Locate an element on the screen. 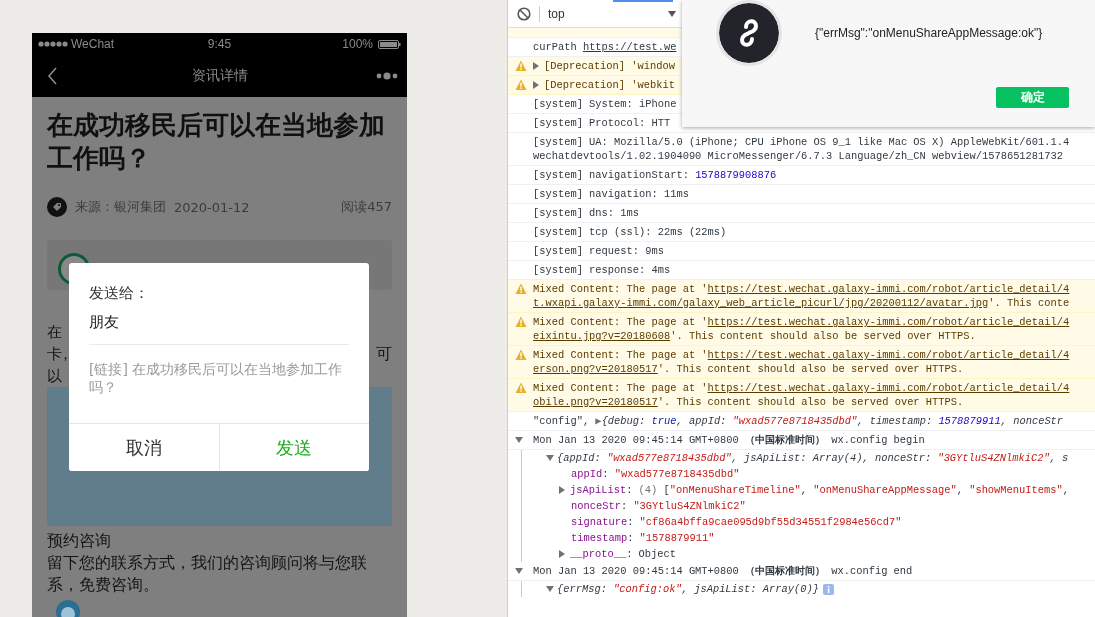 The image size is (1095, 617). log-text: {errMsg: "config:ok", jsApiList: Array(0)} is located at coordinates (688, 589).